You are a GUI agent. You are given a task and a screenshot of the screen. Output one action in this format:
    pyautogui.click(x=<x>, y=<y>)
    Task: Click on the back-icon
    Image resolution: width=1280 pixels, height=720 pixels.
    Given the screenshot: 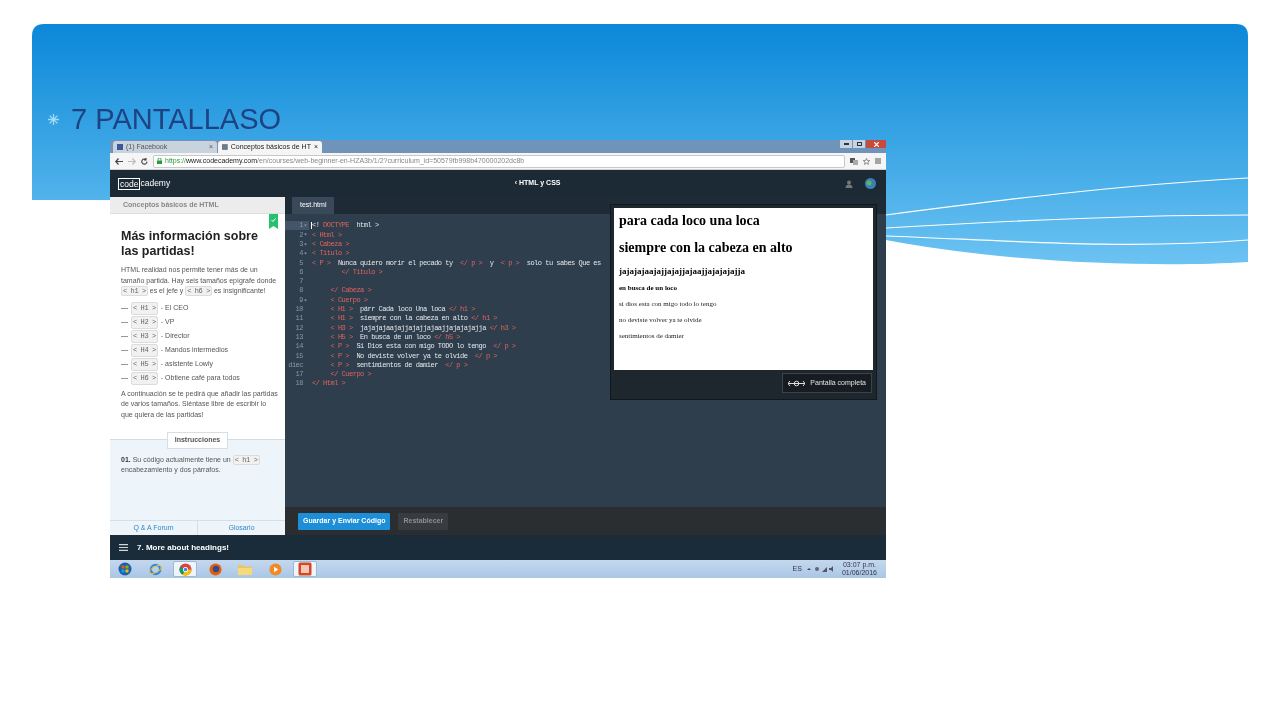 What is the action you would take?
    pyautogui.click(x=119, y=161)
    